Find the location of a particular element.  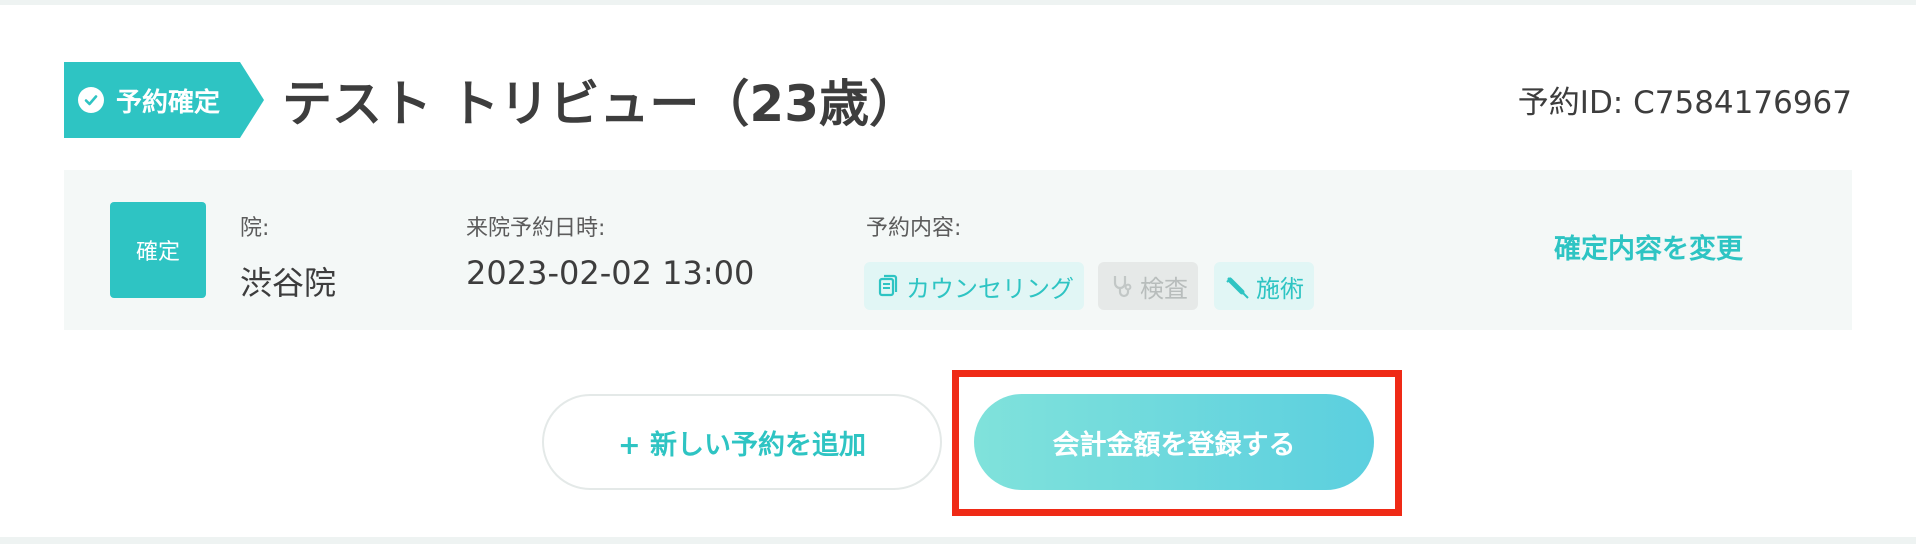

patient-name: テスト トリビュー（23歳） is located at coordinates (600, 104).